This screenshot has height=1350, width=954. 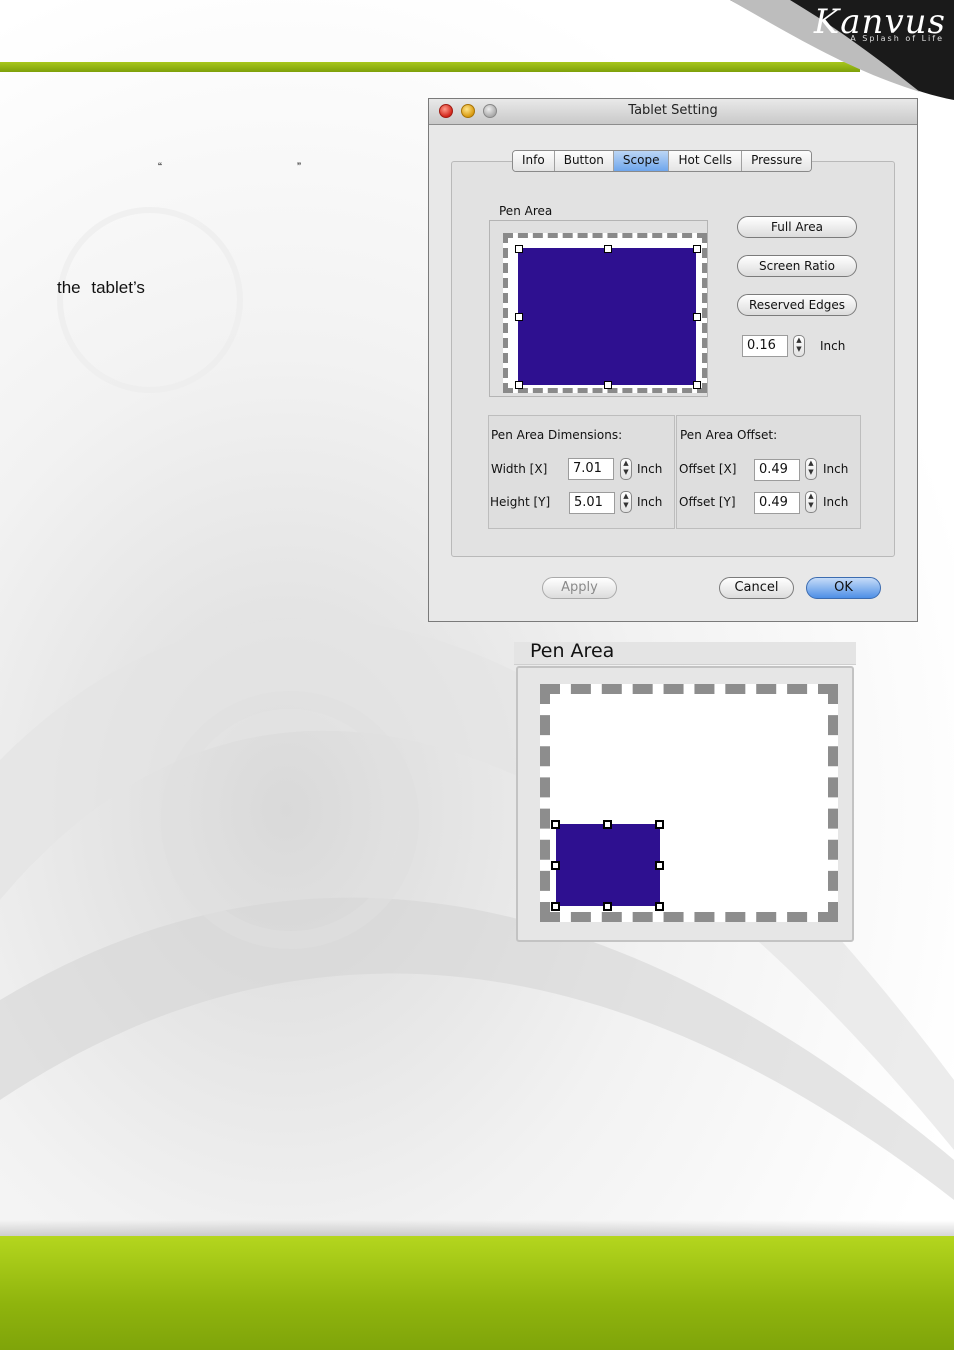 I want to click on dimensions-title: Pen Area Dimensions:, so click(x=557, y=435).